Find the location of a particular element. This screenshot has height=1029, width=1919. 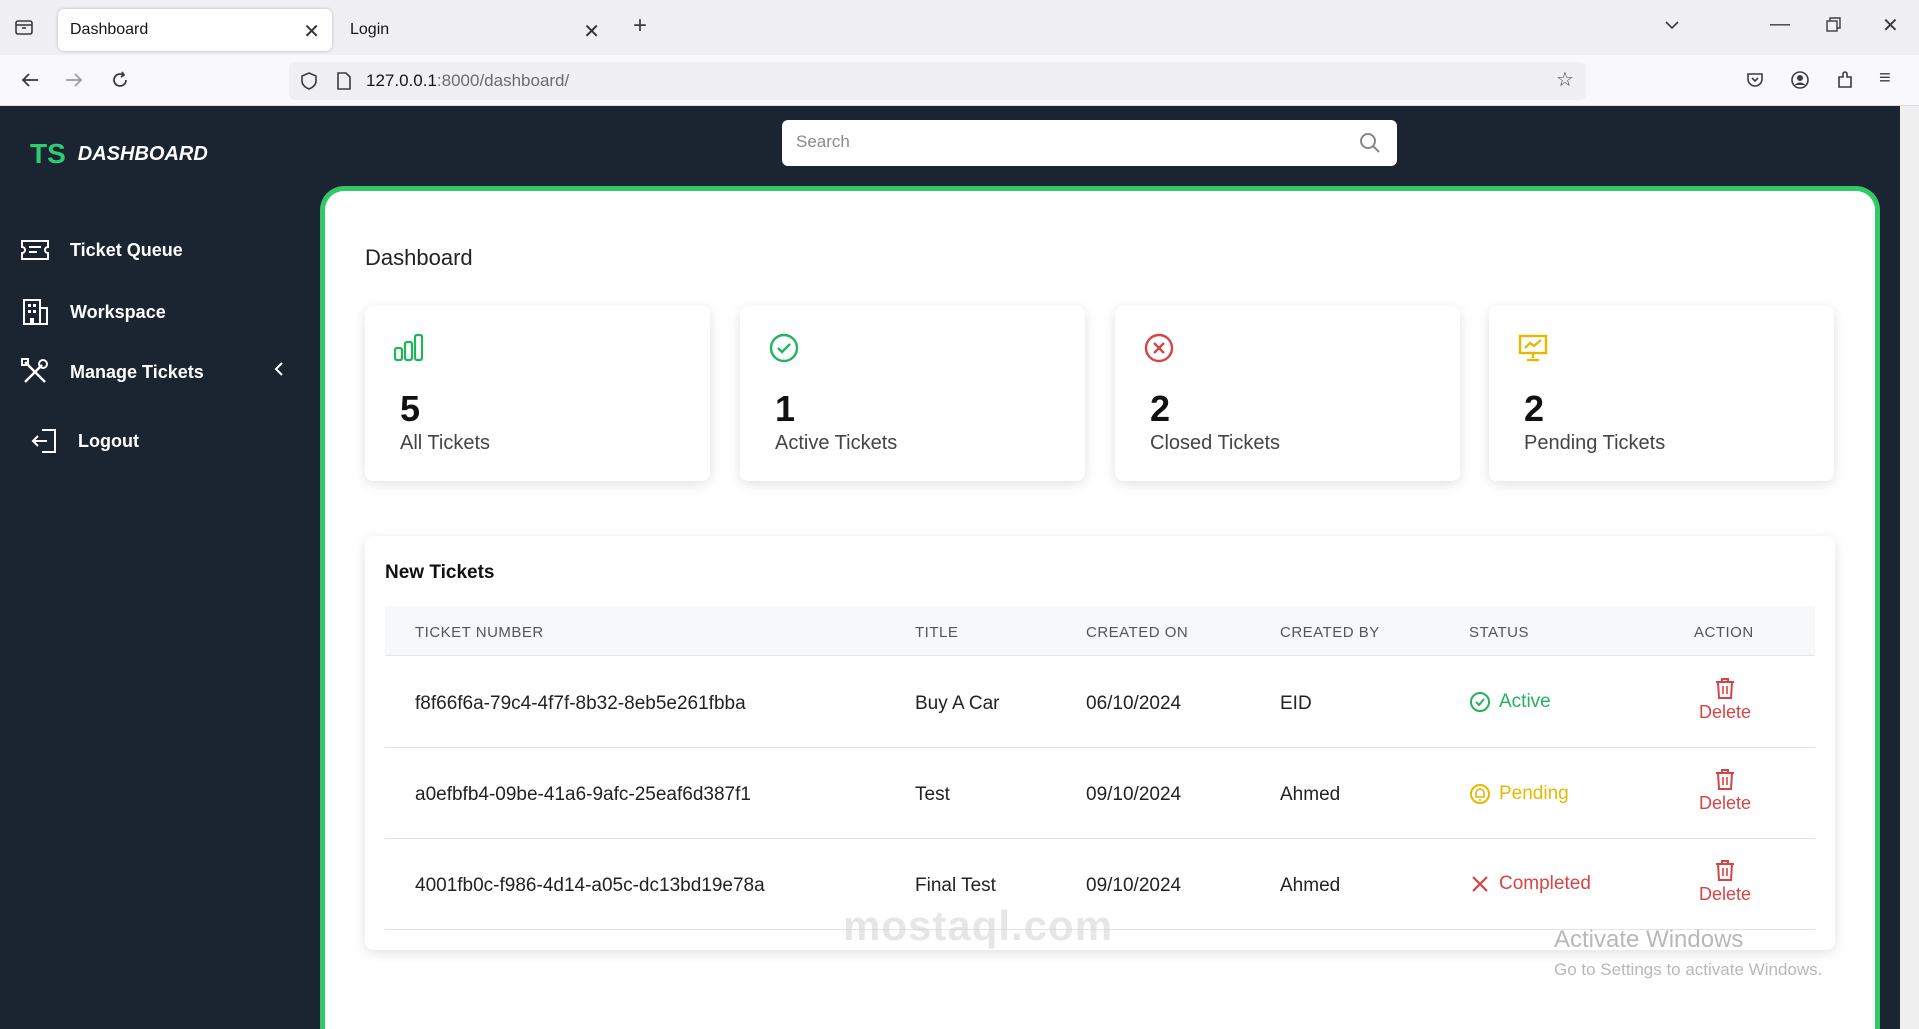

status-badge: Active is located at coordinates (1510, 702).